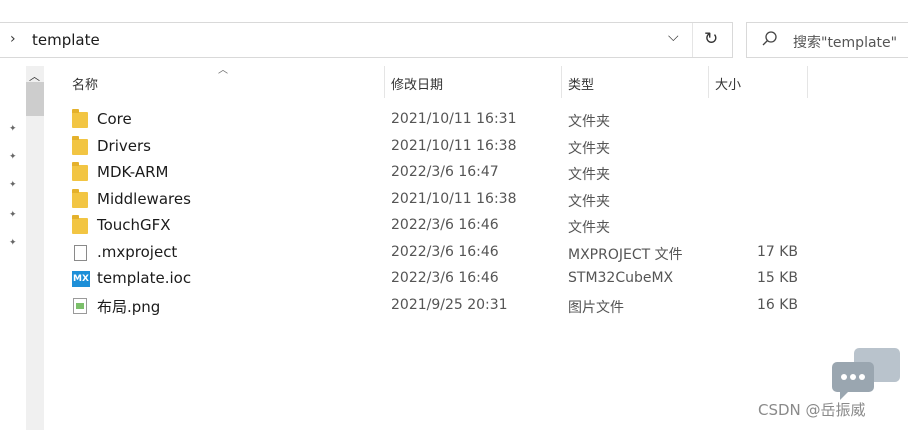 The image size is (908, 430). Describe the element at coordinates (728, 85) in the screenshot. I see `column-header-size-label: 大小` at that location.